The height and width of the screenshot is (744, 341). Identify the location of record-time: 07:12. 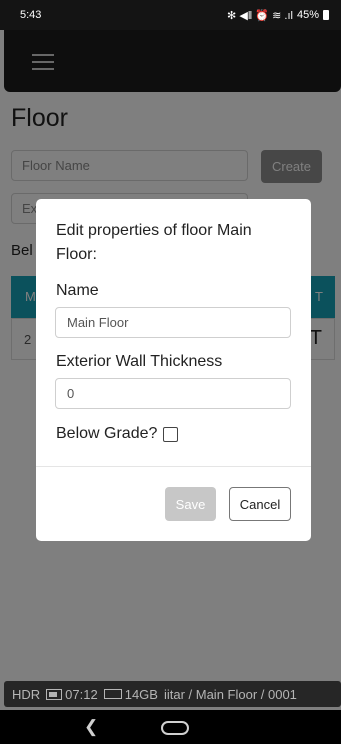
(72, 694).